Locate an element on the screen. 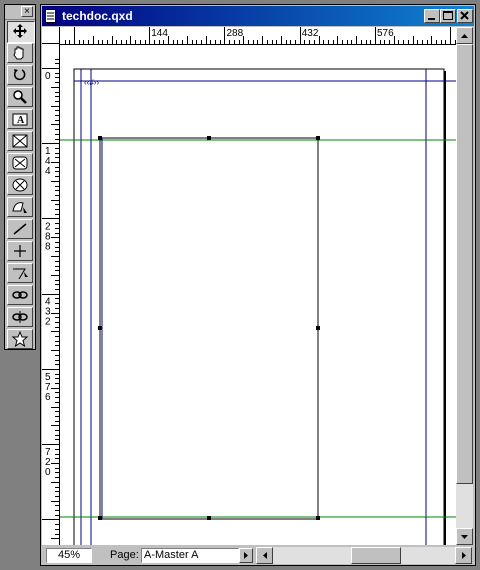 This screenshot has height=570, width=480. item-tool-button is located at coordinates (21, 32).